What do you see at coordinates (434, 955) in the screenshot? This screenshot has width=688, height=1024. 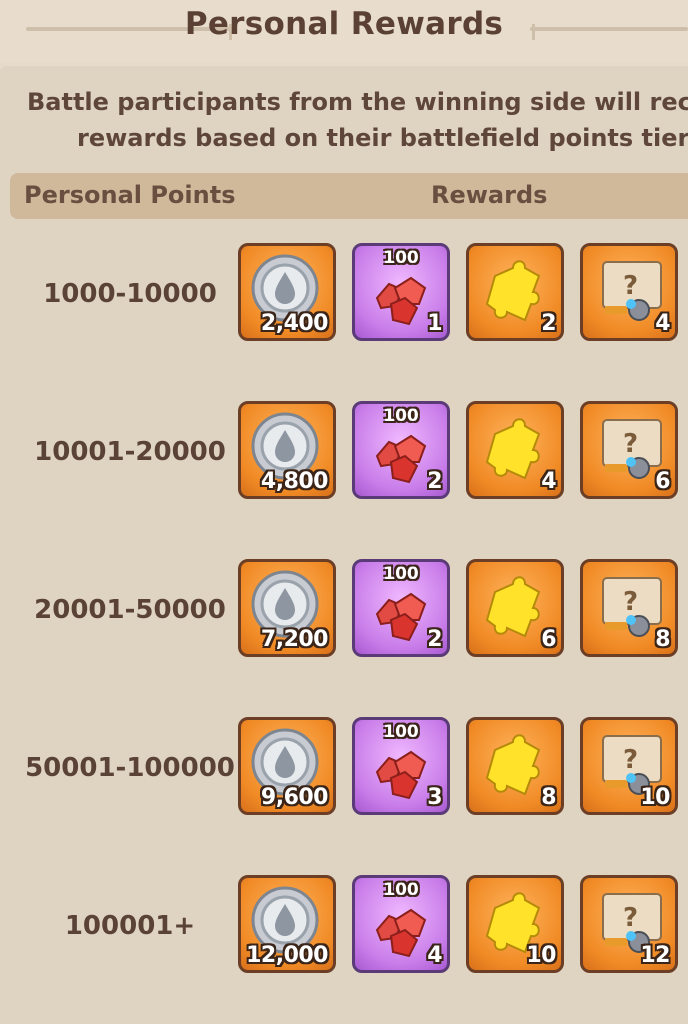 I see `gem-quantity: 4` at bounding box center [434, 955].